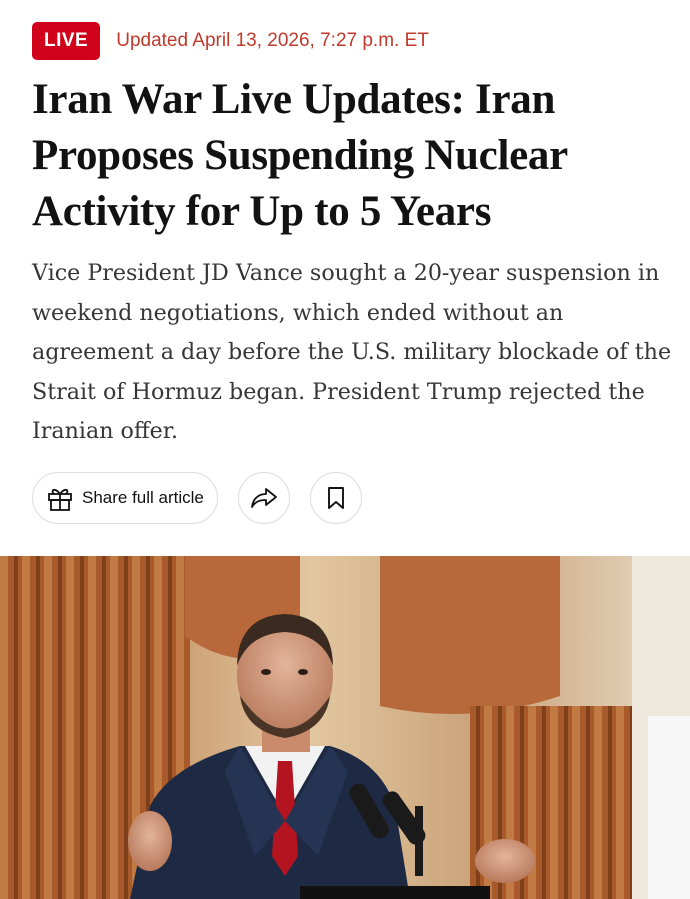 Image resolution: width=690 pixels, height=899 pixels. I want to click on share-arrow-icon, so click(264, 498).